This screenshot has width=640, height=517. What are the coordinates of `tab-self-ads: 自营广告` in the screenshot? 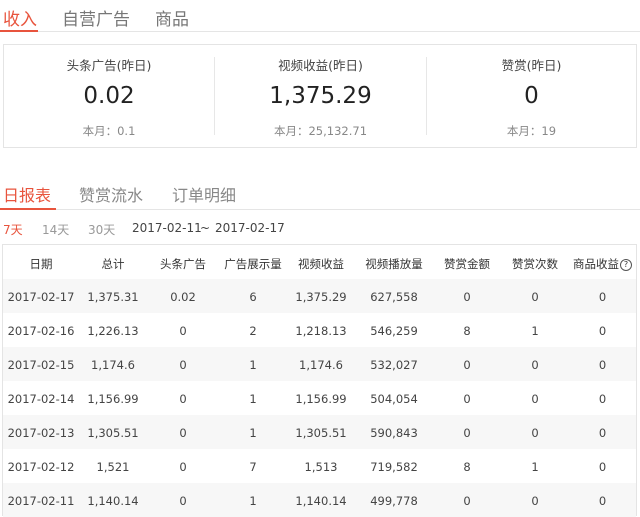 It's located at (96, 17).